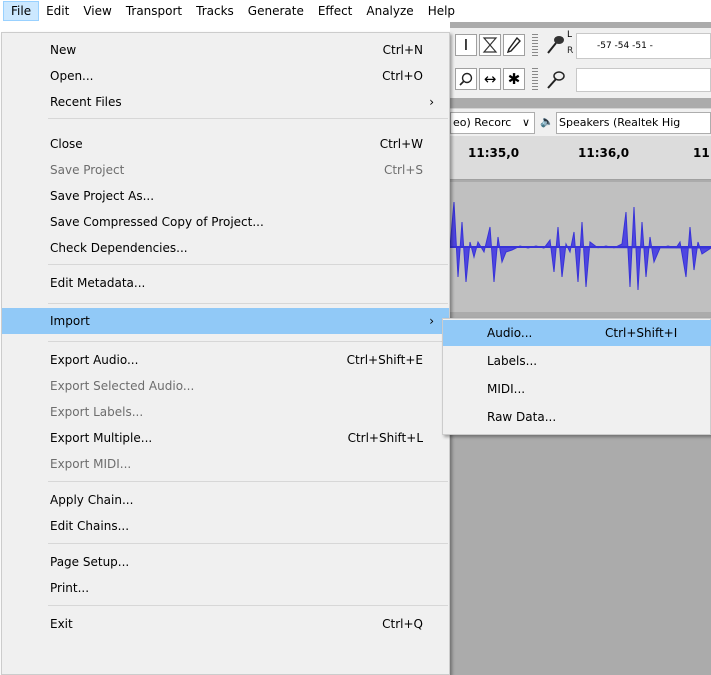 This screenshot has height=675, width=711. I want to click on menu-transport: Transport, so click(154, 11).